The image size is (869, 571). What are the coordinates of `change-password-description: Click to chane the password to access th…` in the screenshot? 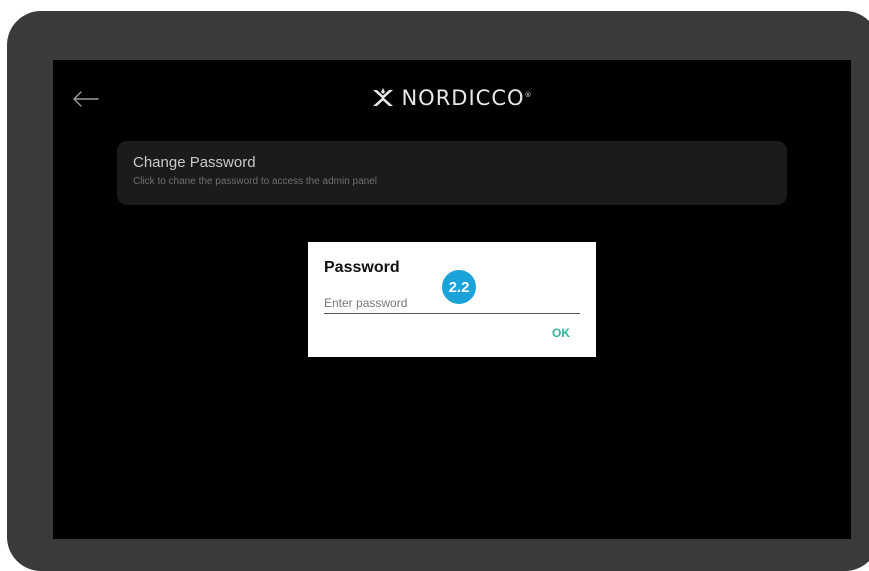 It's located at (255, 181).